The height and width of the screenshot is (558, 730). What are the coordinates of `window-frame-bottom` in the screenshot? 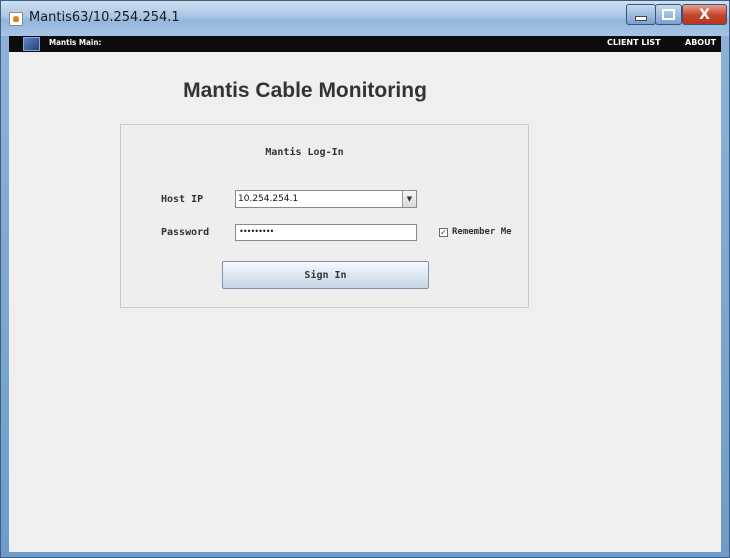 It's located at (365, 554).